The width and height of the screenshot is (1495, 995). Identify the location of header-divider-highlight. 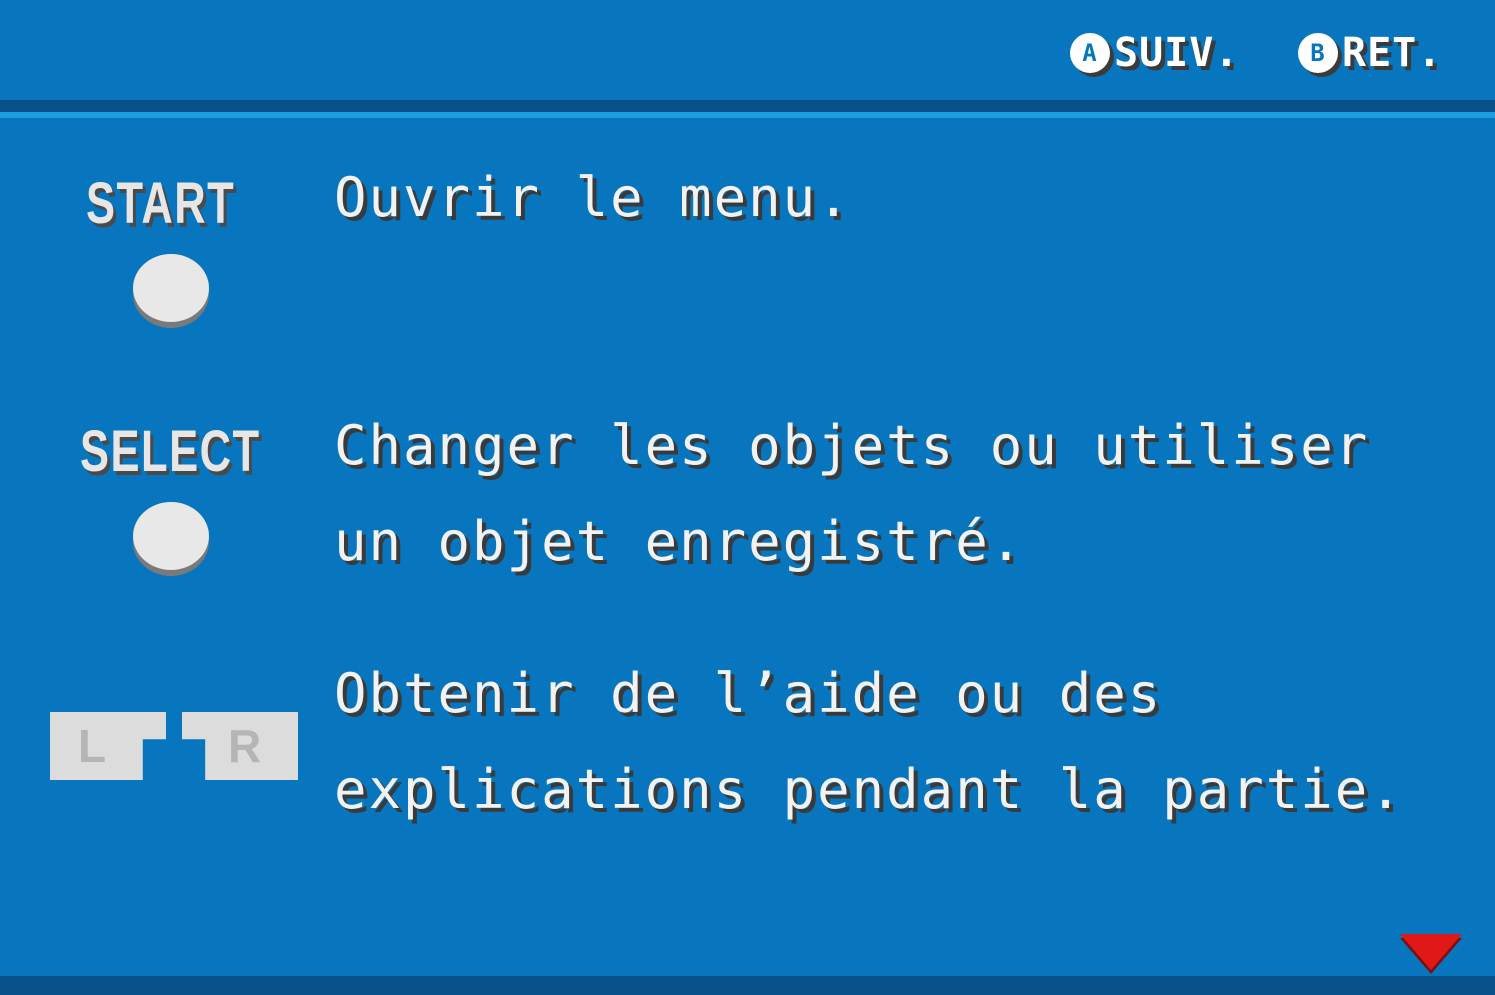
(747, 115).